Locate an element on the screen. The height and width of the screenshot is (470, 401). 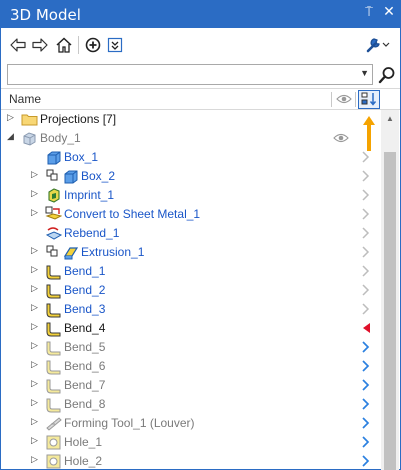
tree-row: ▷ Convert to Sheet Metal_1 is located at coordinates (191, 214).